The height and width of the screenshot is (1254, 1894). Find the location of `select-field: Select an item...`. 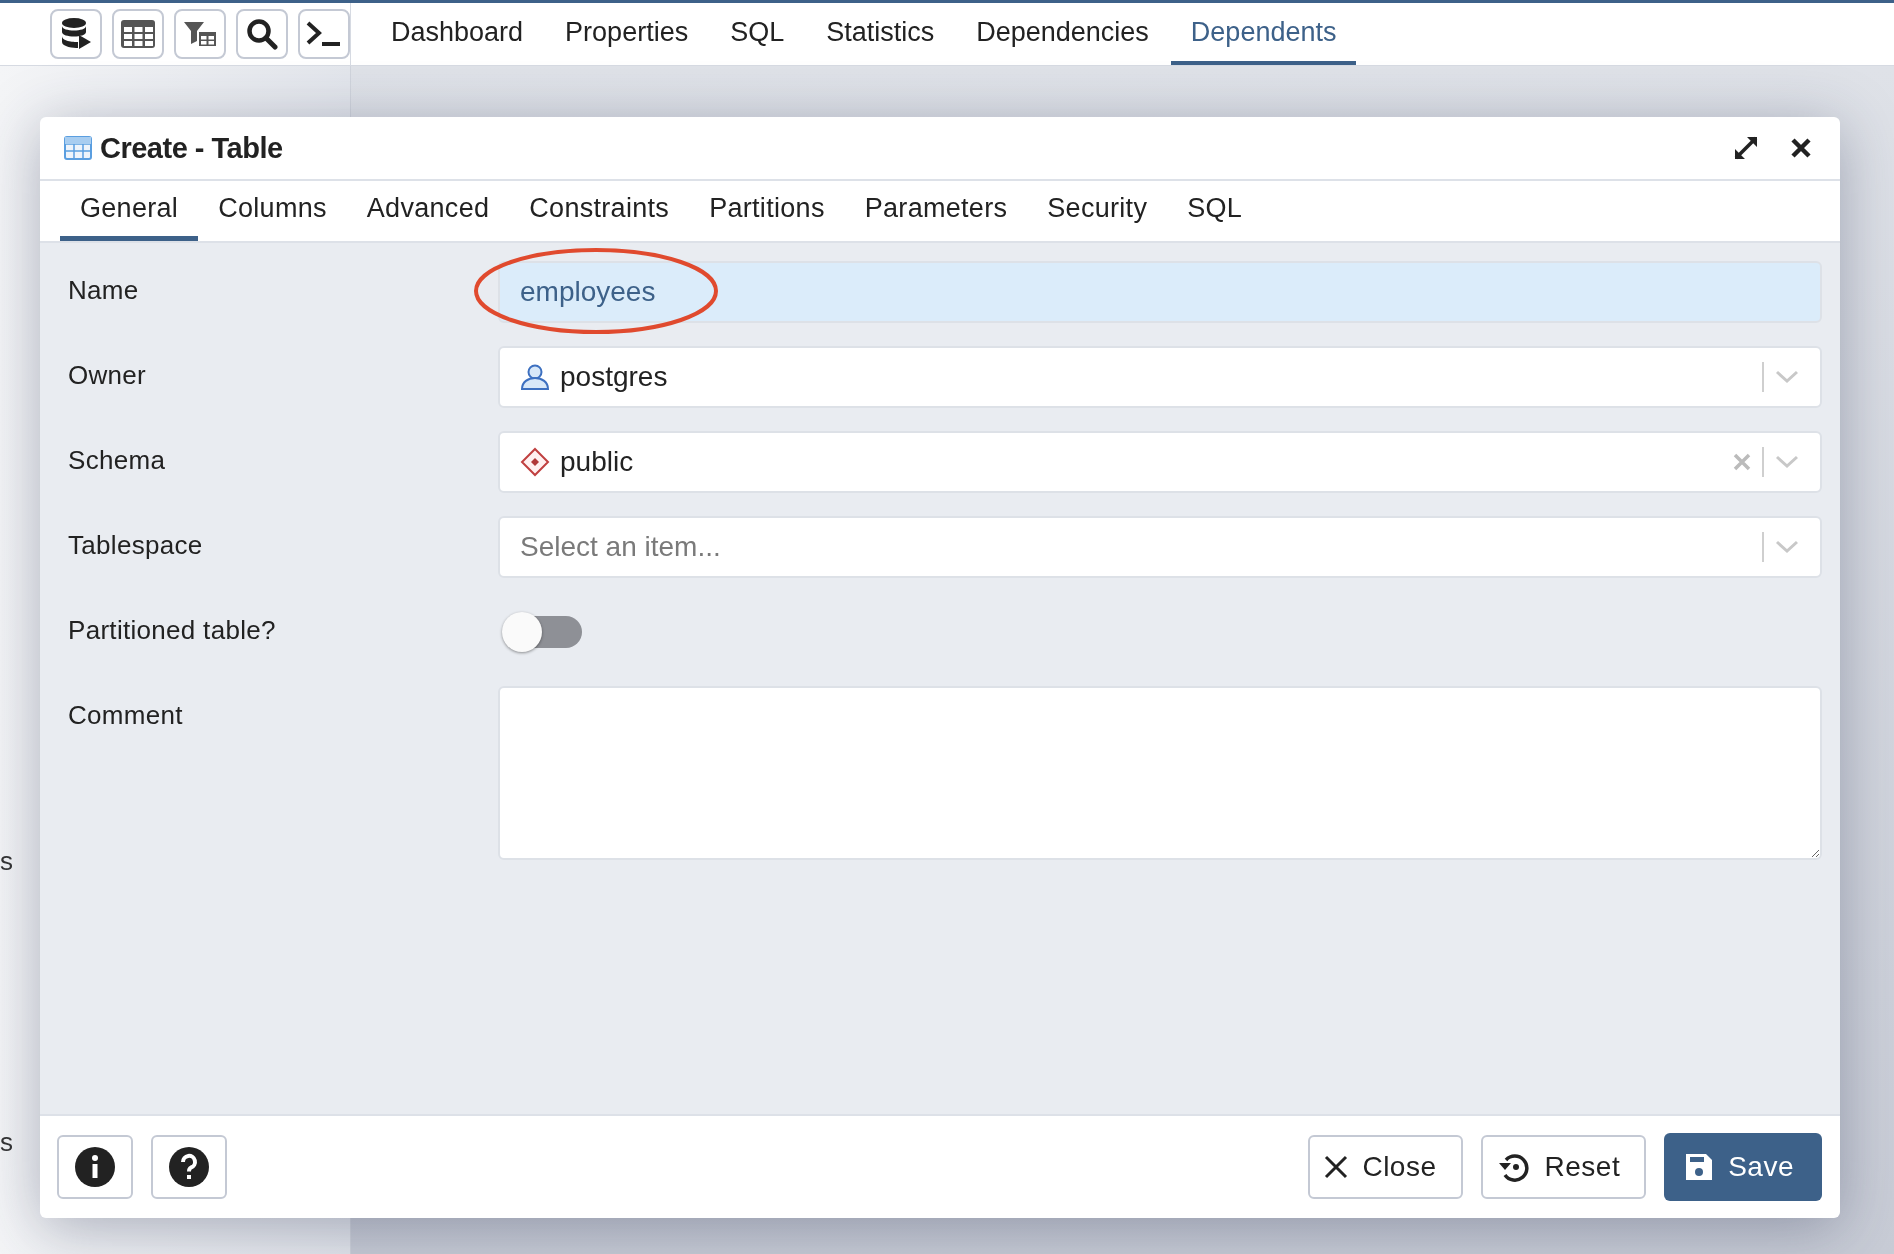

select-field: Select an item... is located at coordinates (1160, 547).